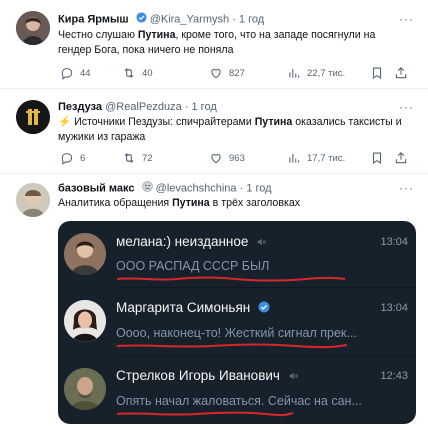  I want to click on handle: @Kira_Yarmysh, so click(189, 19).